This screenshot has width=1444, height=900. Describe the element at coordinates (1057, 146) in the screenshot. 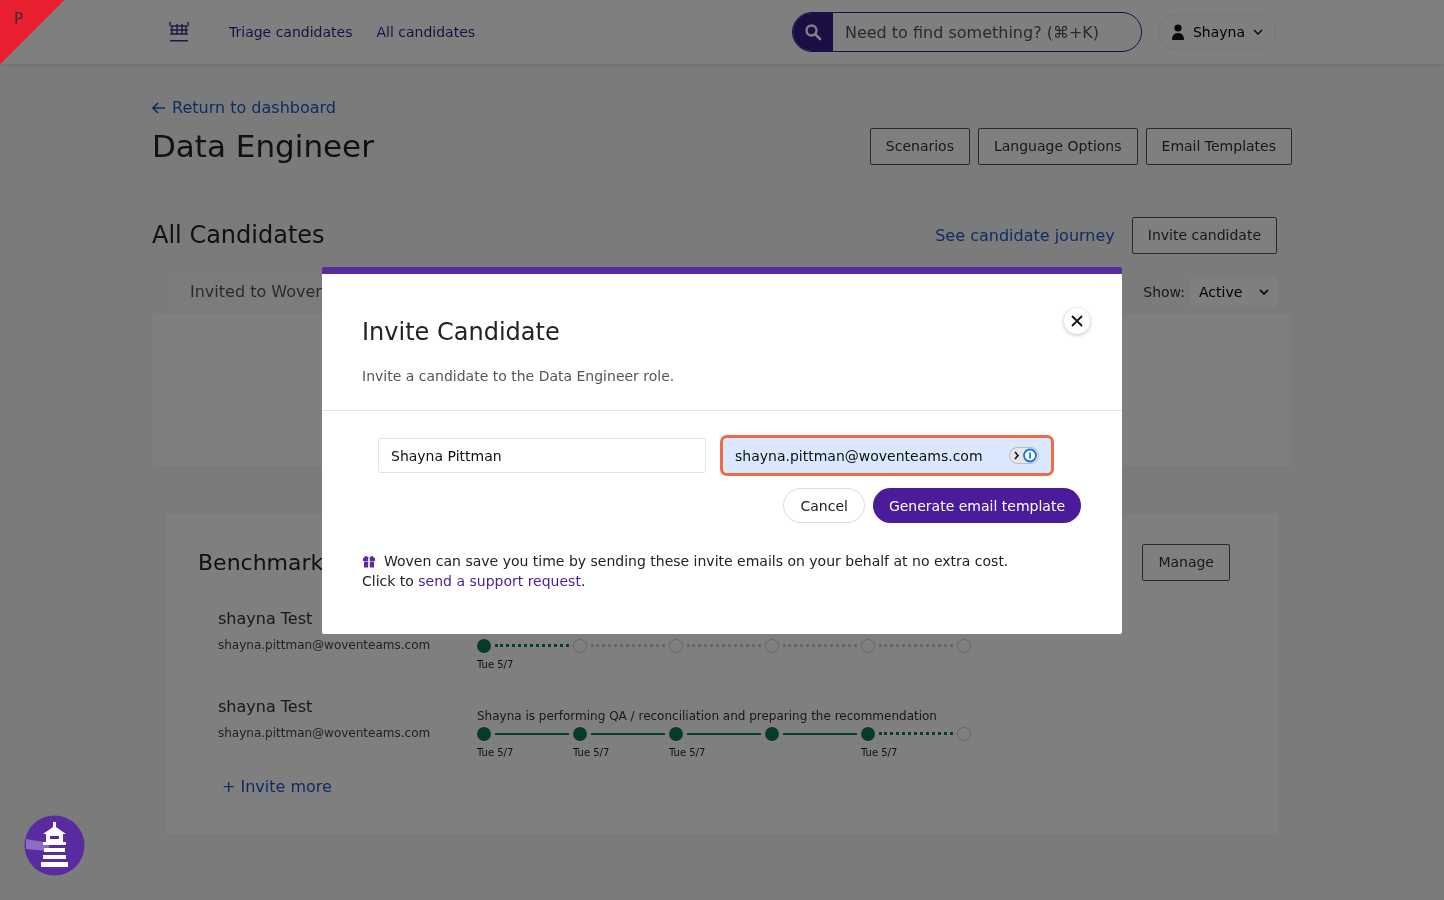

I see `header-button: Language Options` at that location.